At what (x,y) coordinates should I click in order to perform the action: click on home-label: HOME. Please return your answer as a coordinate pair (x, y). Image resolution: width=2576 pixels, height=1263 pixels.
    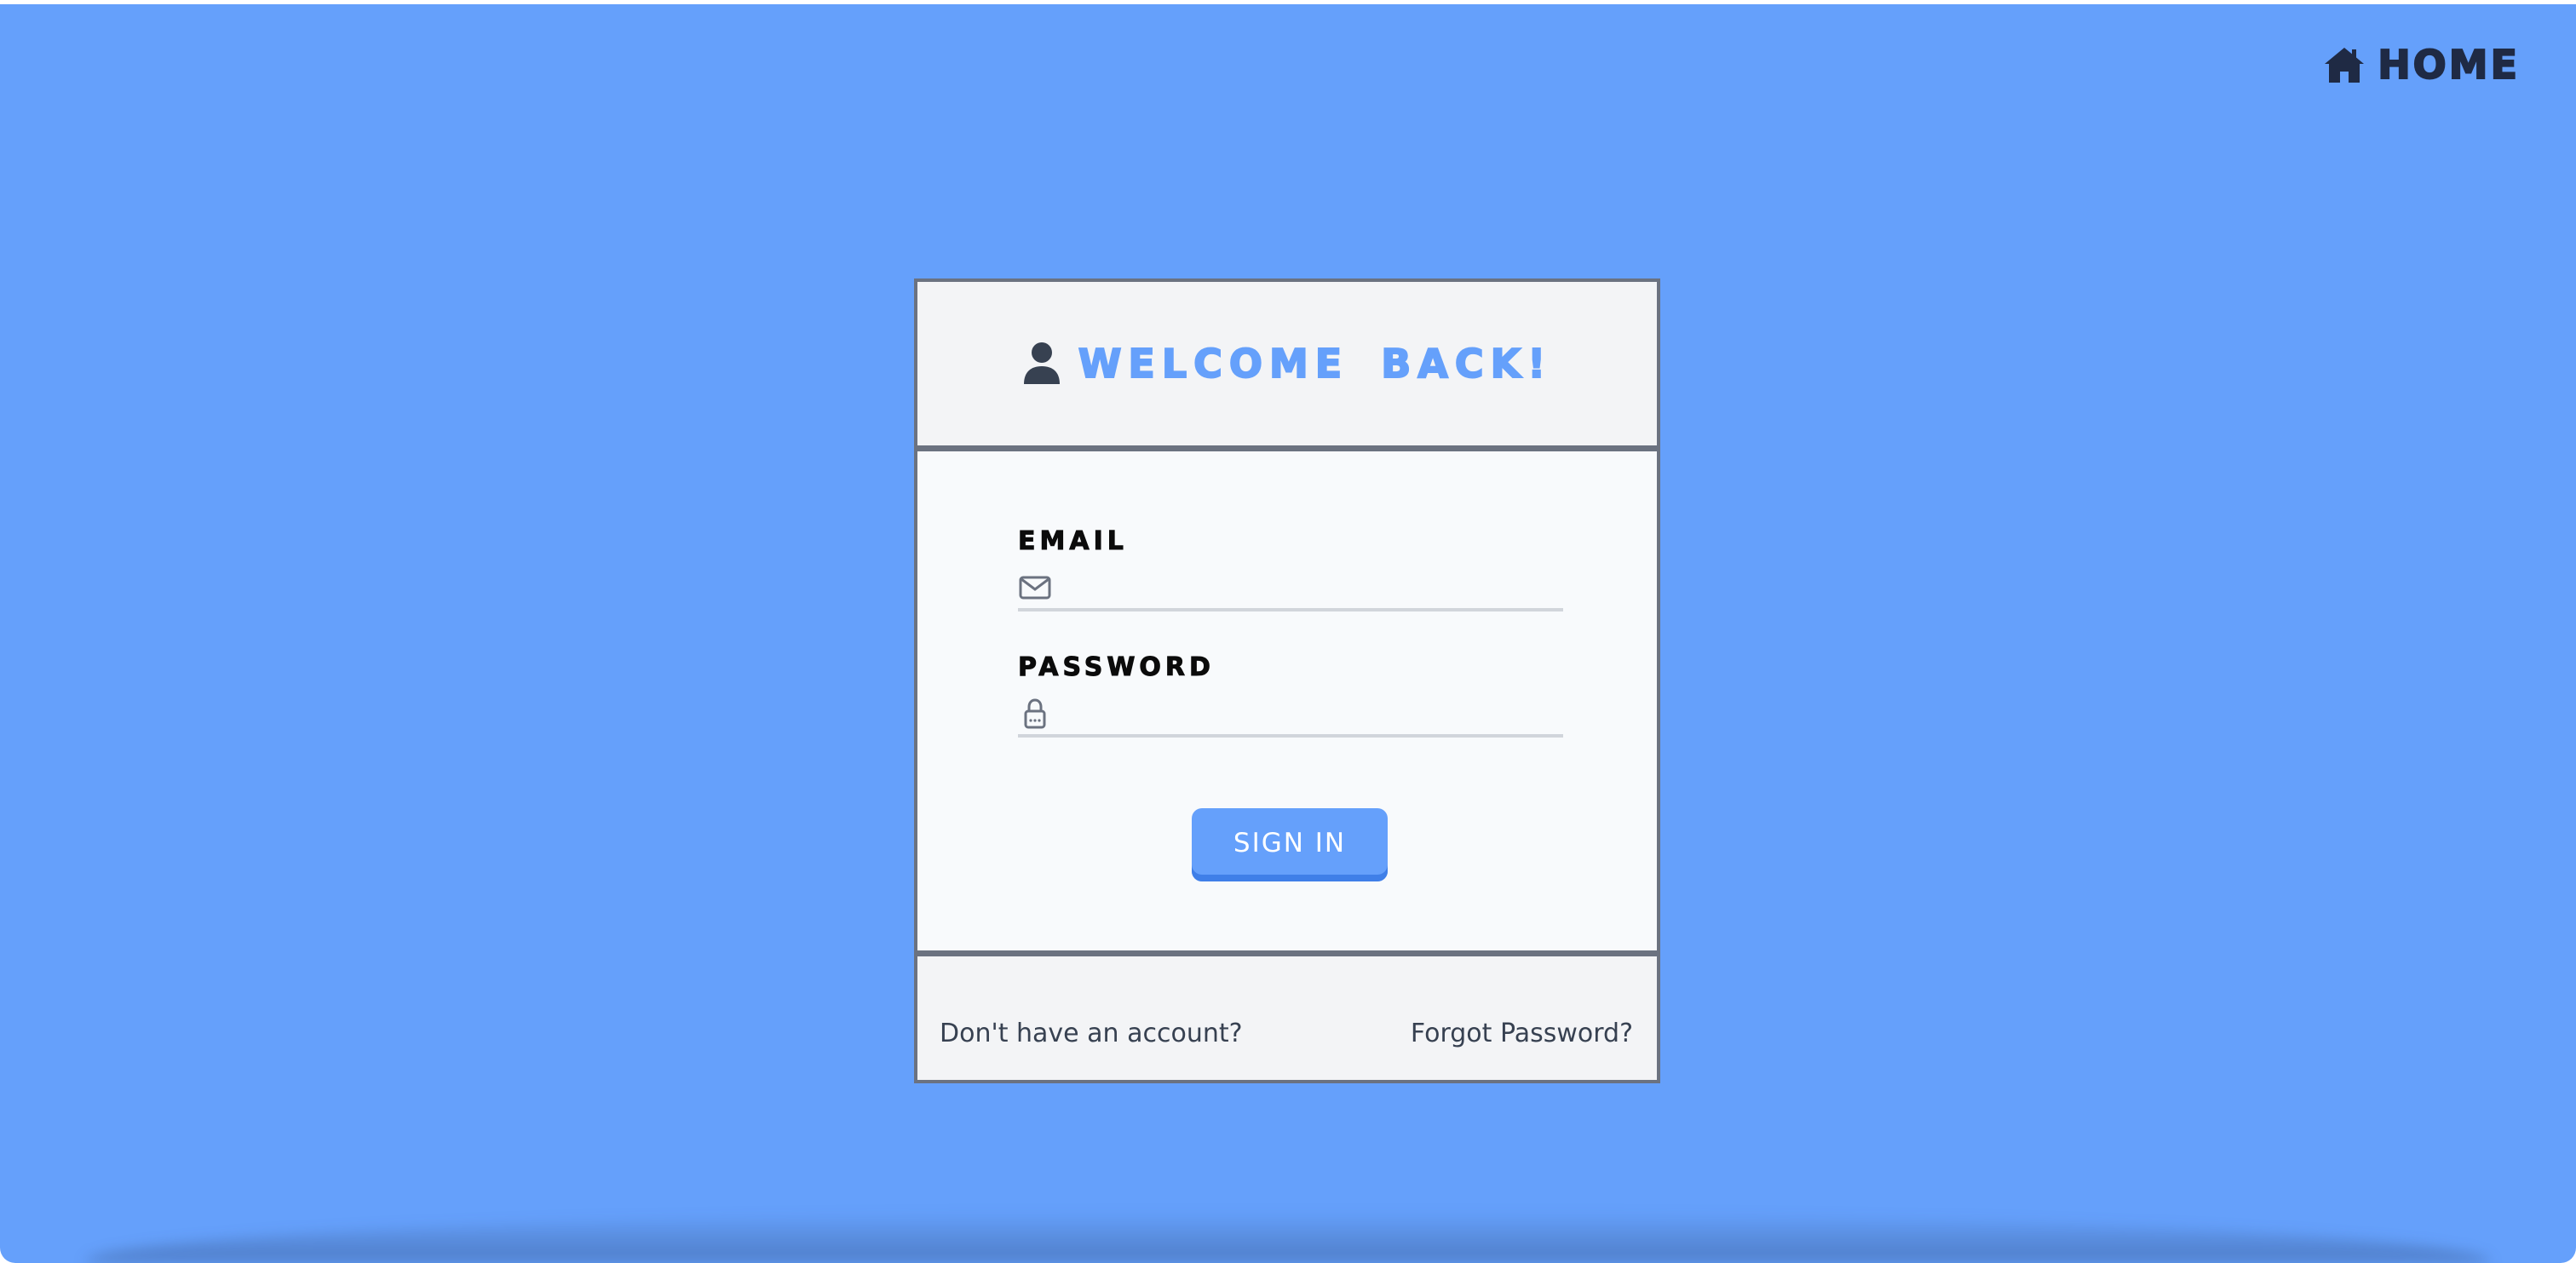
    Looking at the image, I should click on (2448, 65).